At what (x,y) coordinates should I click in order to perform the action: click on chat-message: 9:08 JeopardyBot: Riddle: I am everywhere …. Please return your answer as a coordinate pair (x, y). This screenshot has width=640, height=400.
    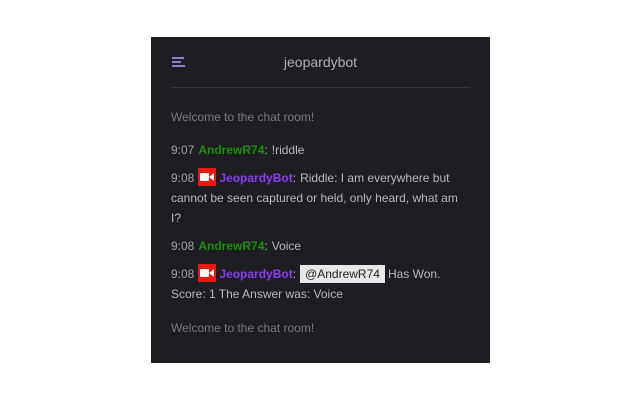
    Looking at the image, I should click on (319, 198).